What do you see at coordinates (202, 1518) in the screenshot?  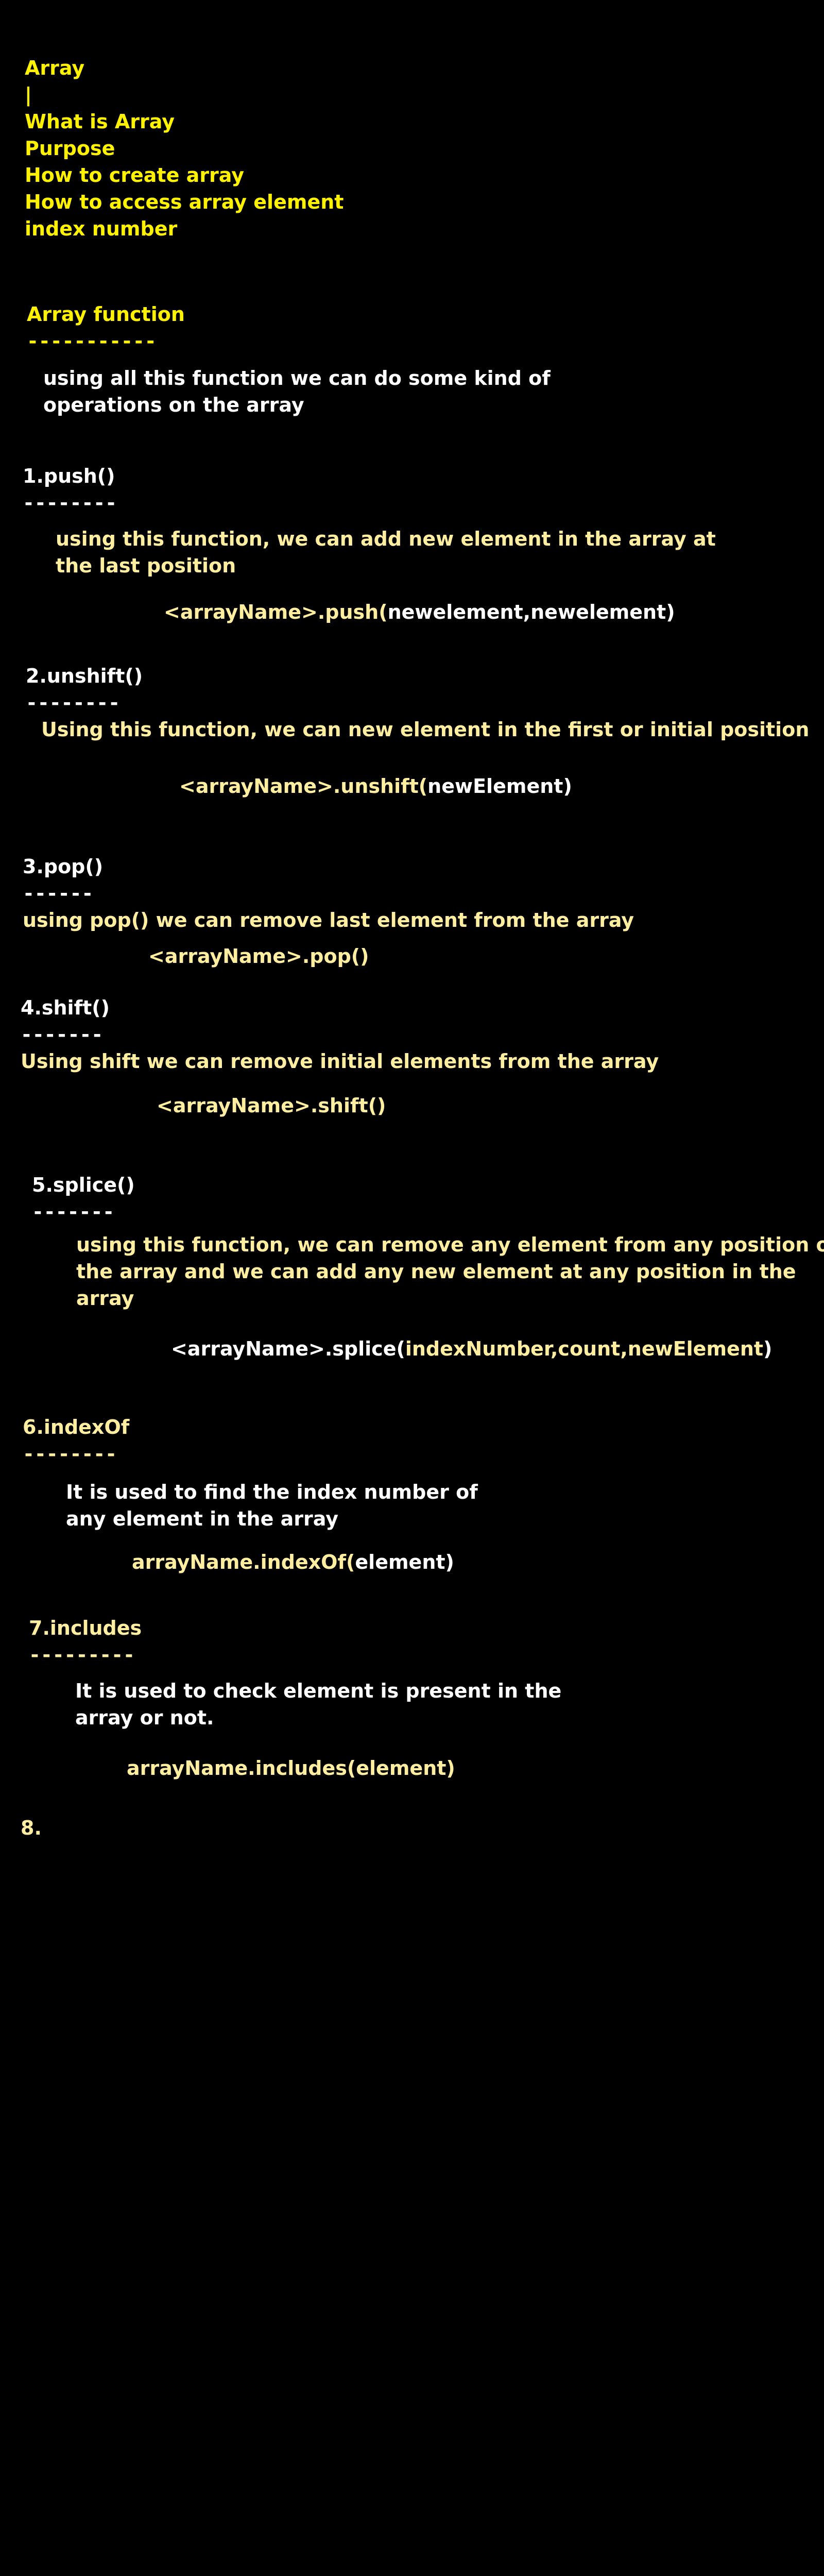 I see `section-description: any element in the array` at bounding box center [202, 1518].